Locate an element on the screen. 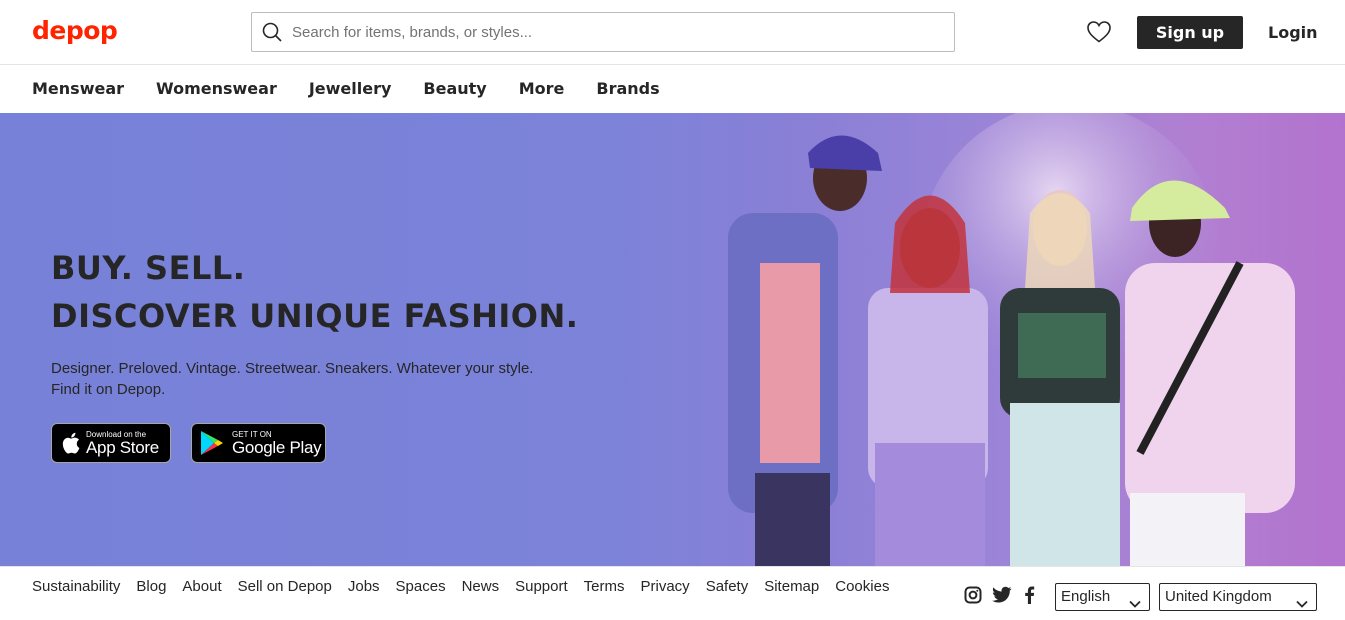  google-play-button: GET IT ON Google Play is located at coordinates (258, 443).